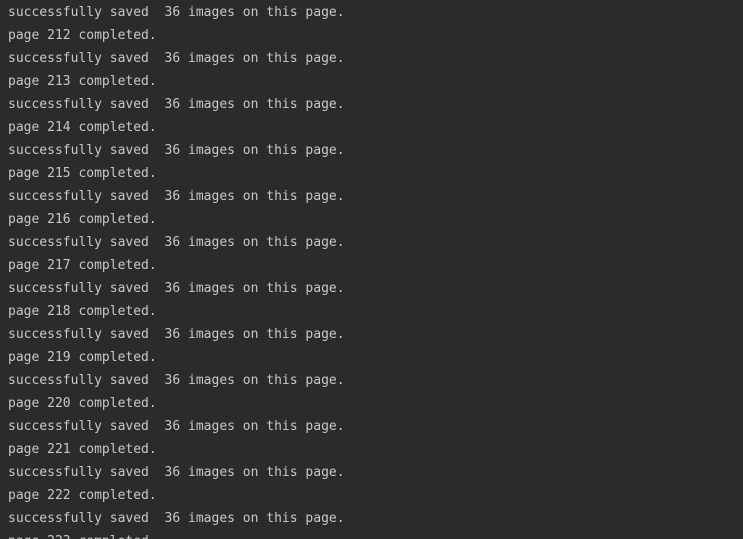 Image resolution: width=743 pixels, height=539 pixels. I want to click on log-line: page 218 completed., so click(82, 311).